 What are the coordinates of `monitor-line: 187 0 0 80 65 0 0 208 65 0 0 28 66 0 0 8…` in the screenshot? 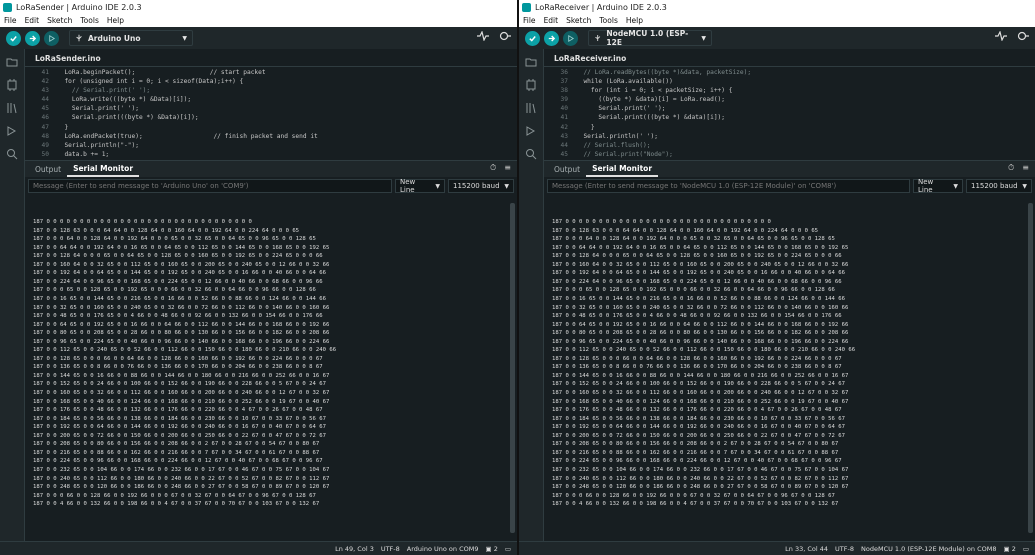 It's located at (700, 333).